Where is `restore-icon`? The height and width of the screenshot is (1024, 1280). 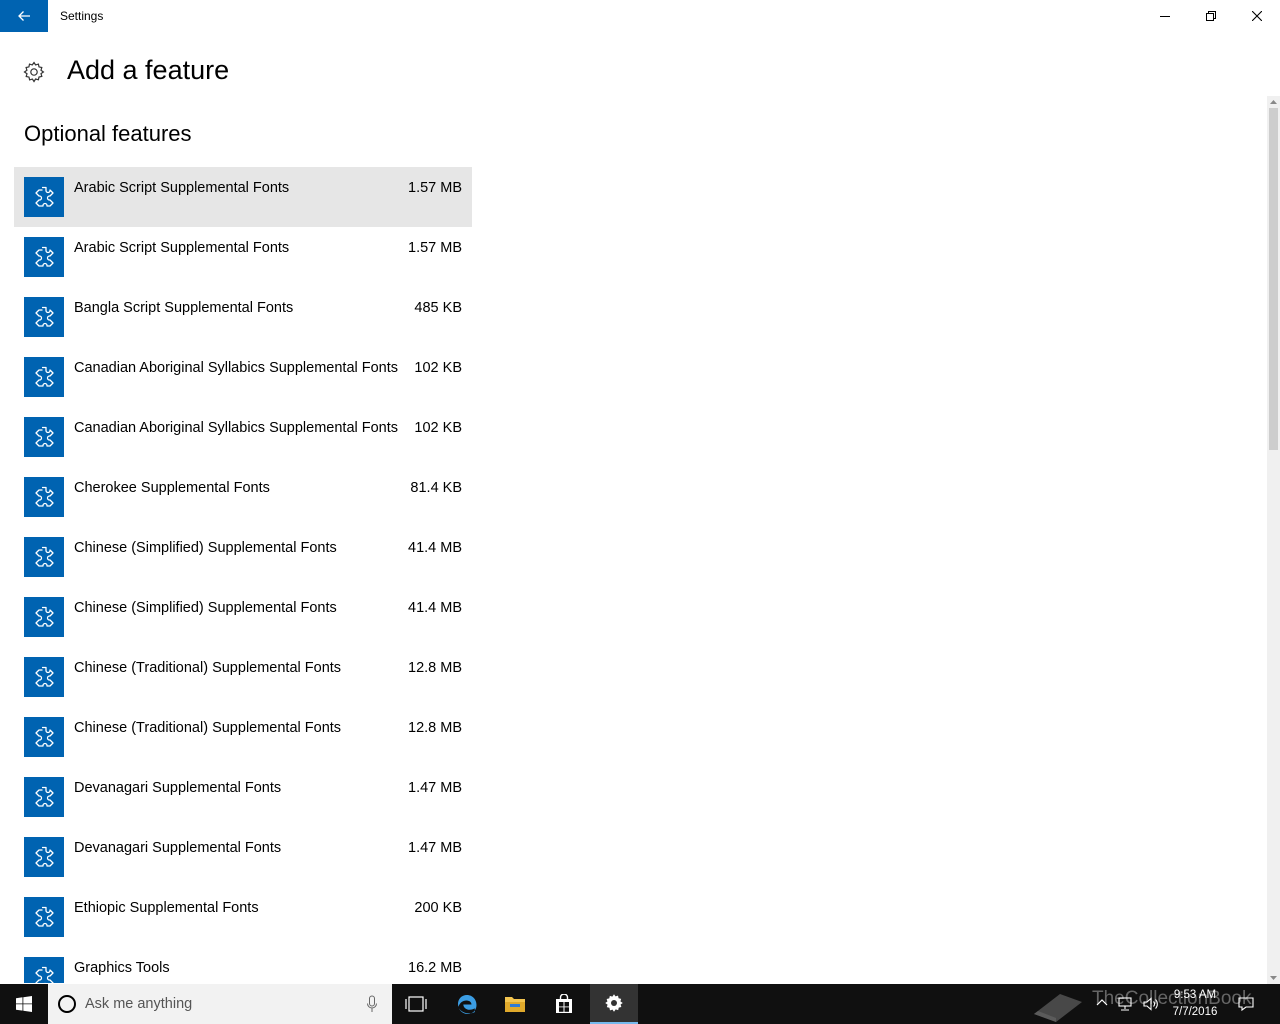
restore-icon is located at coordinates (1211, 16).